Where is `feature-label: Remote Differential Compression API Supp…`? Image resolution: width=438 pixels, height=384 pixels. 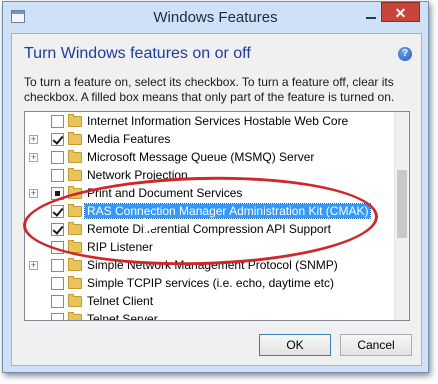
feature-label: Remote Differential Compression API Supp… is located at coordinates (209, 229).